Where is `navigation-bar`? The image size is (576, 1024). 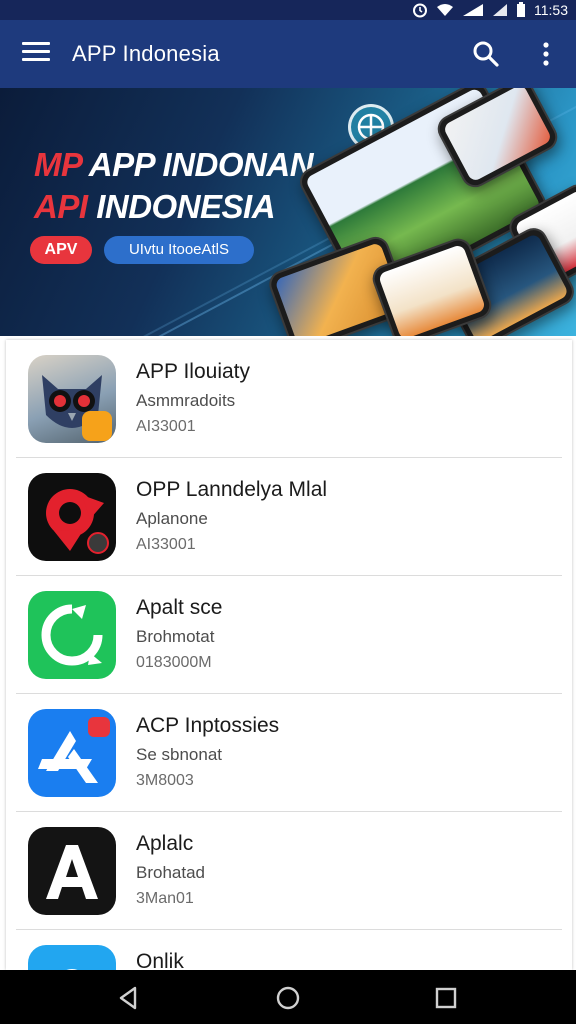
navigation-bar is located at coordinates (288, 997).